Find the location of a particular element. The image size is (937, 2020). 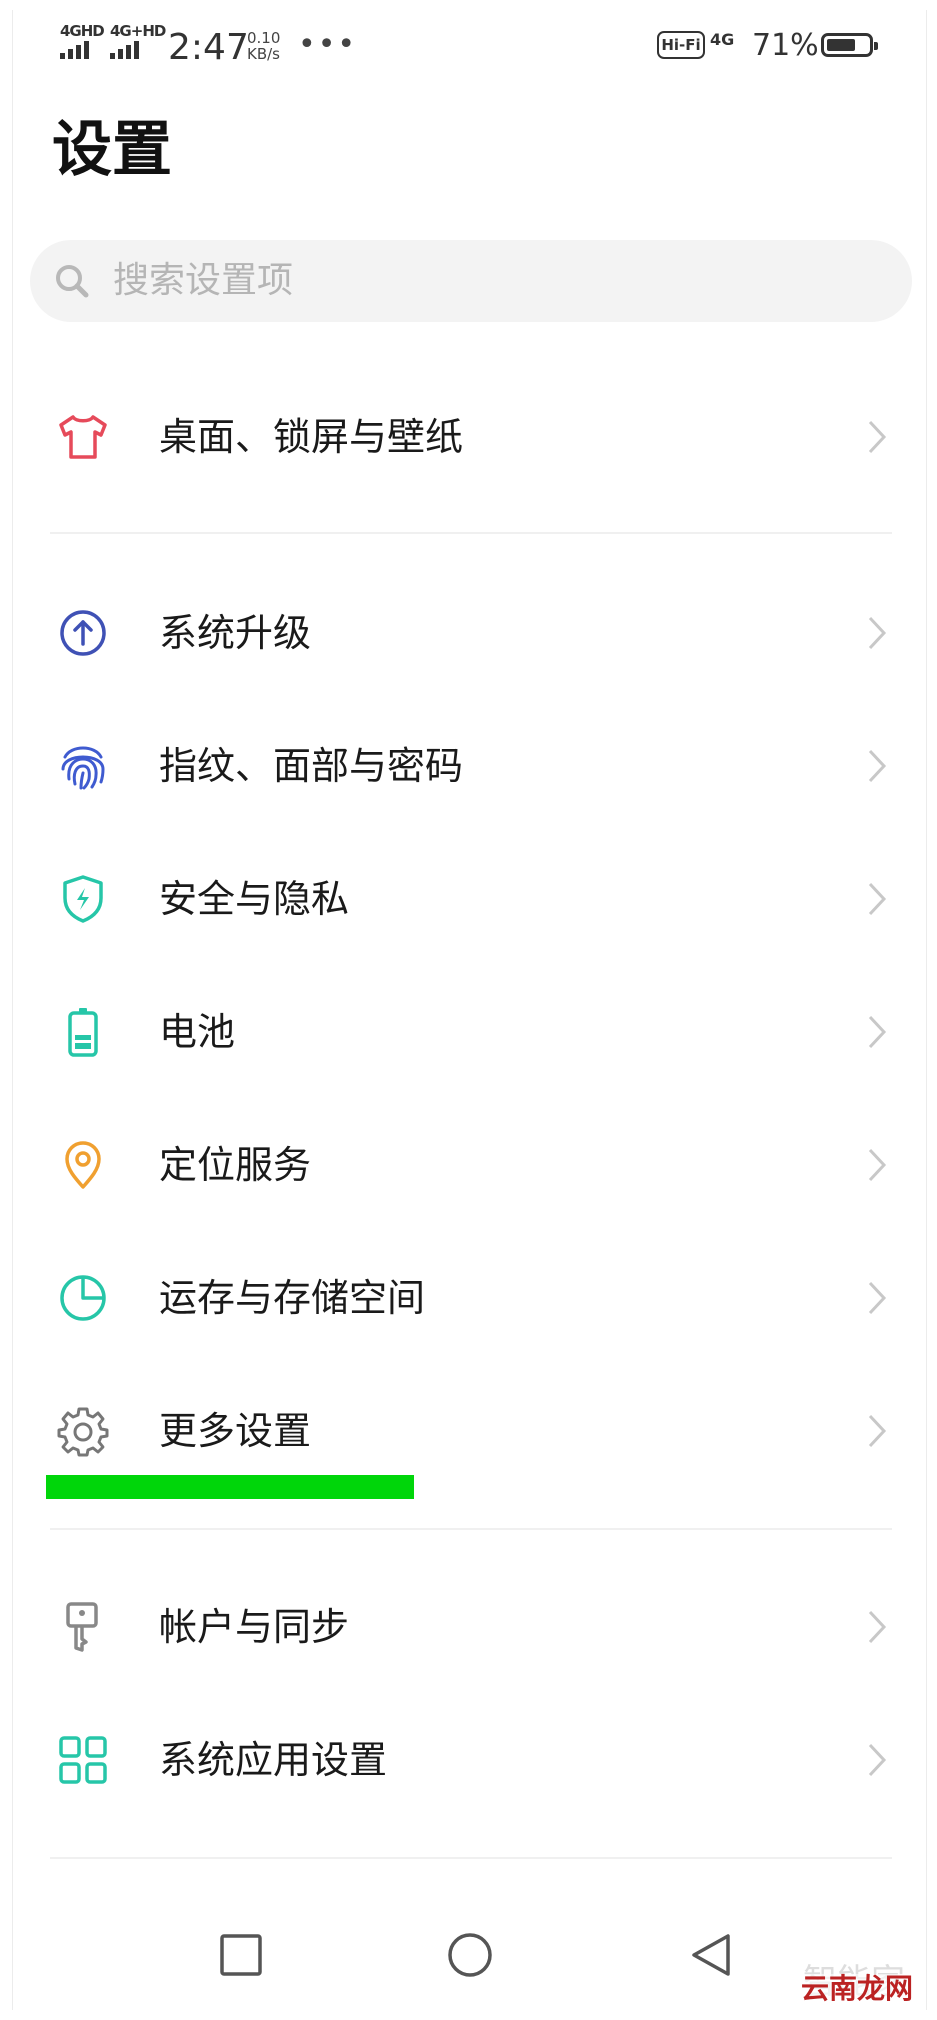

network-speed: 0.10 KB/s is located at coordinates (263, 46).